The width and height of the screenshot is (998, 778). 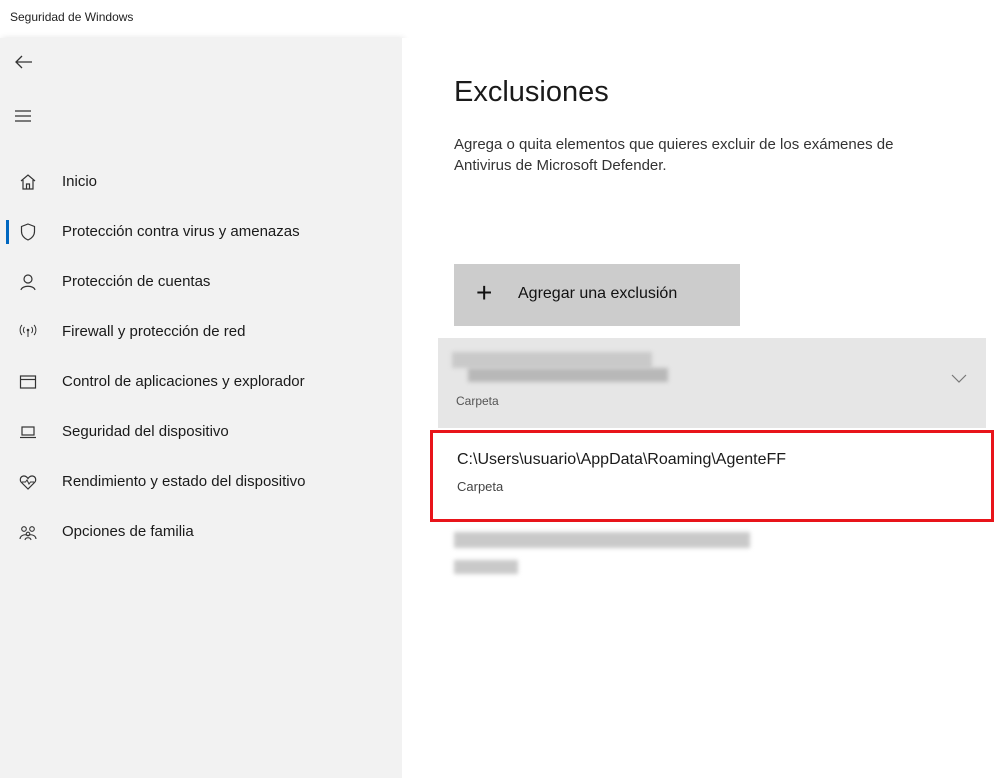 What do you see at coordinates (28, 332) in the screenshot?
I see `wifi-antenna-icon` at bounding box center [28, 332].